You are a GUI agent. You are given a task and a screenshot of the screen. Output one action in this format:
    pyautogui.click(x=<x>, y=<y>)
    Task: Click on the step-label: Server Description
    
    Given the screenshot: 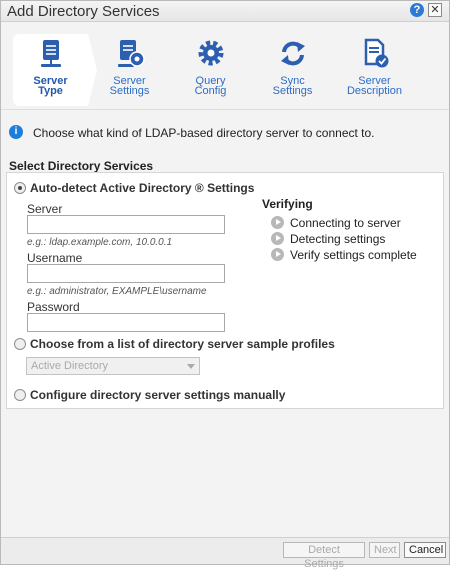 What is the action you would take?
    pyautogui.click(x=374, y=86)
    